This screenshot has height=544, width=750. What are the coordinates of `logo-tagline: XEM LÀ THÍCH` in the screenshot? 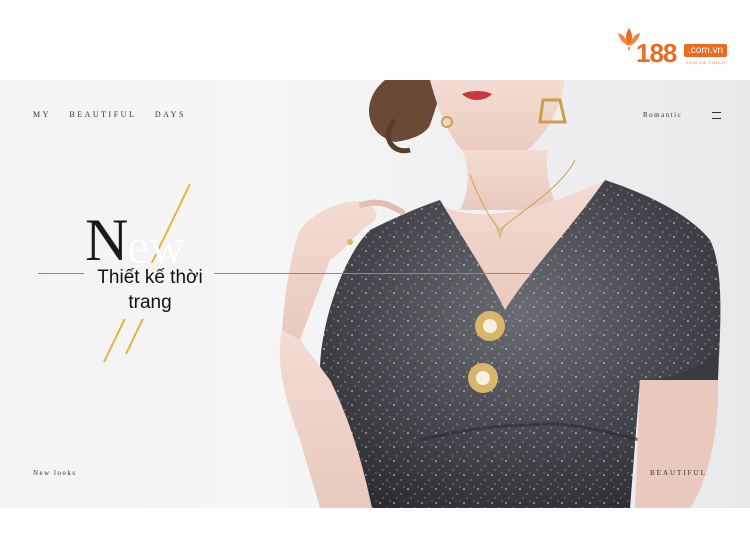 It's located at (706, 62).